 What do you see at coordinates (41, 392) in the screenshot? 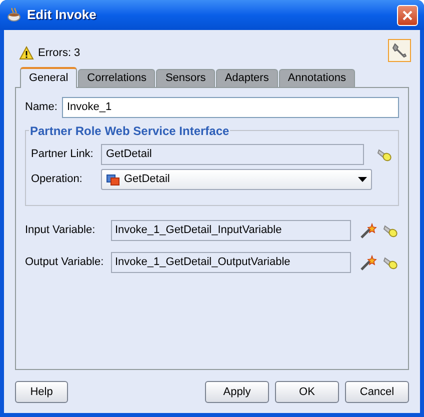
I see `dialog-button: Help` at bounding box center [41, 392].